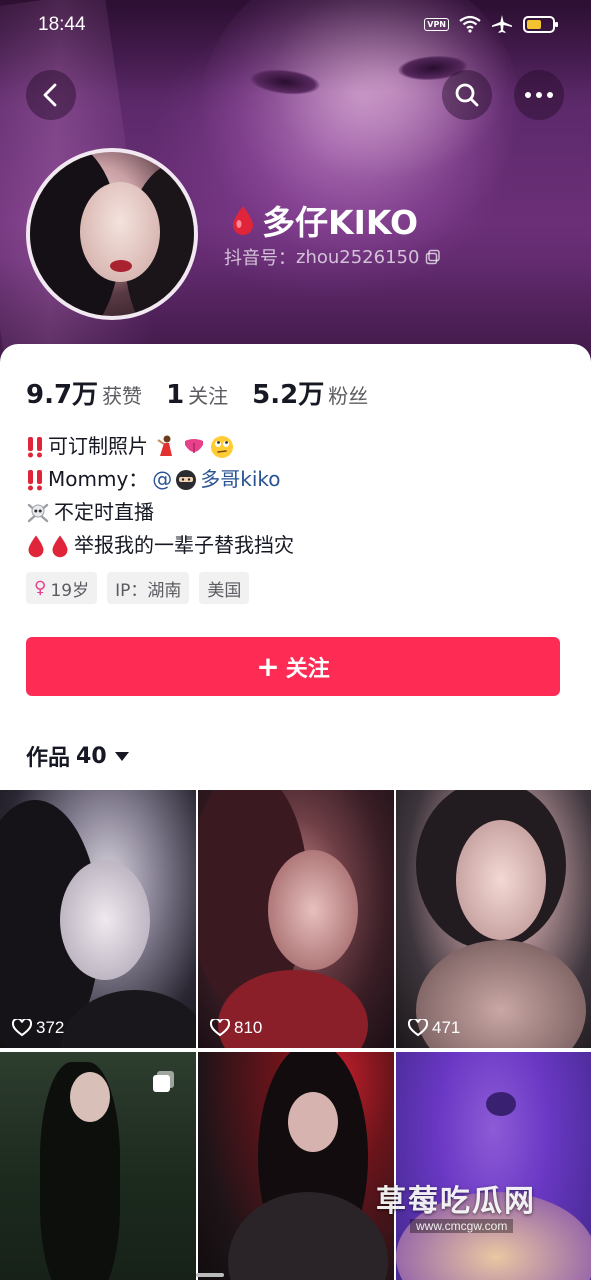 The height and width of the screenshot is (1280, 591). I want to click on ninja-emoji-icon, so click(186, 479).